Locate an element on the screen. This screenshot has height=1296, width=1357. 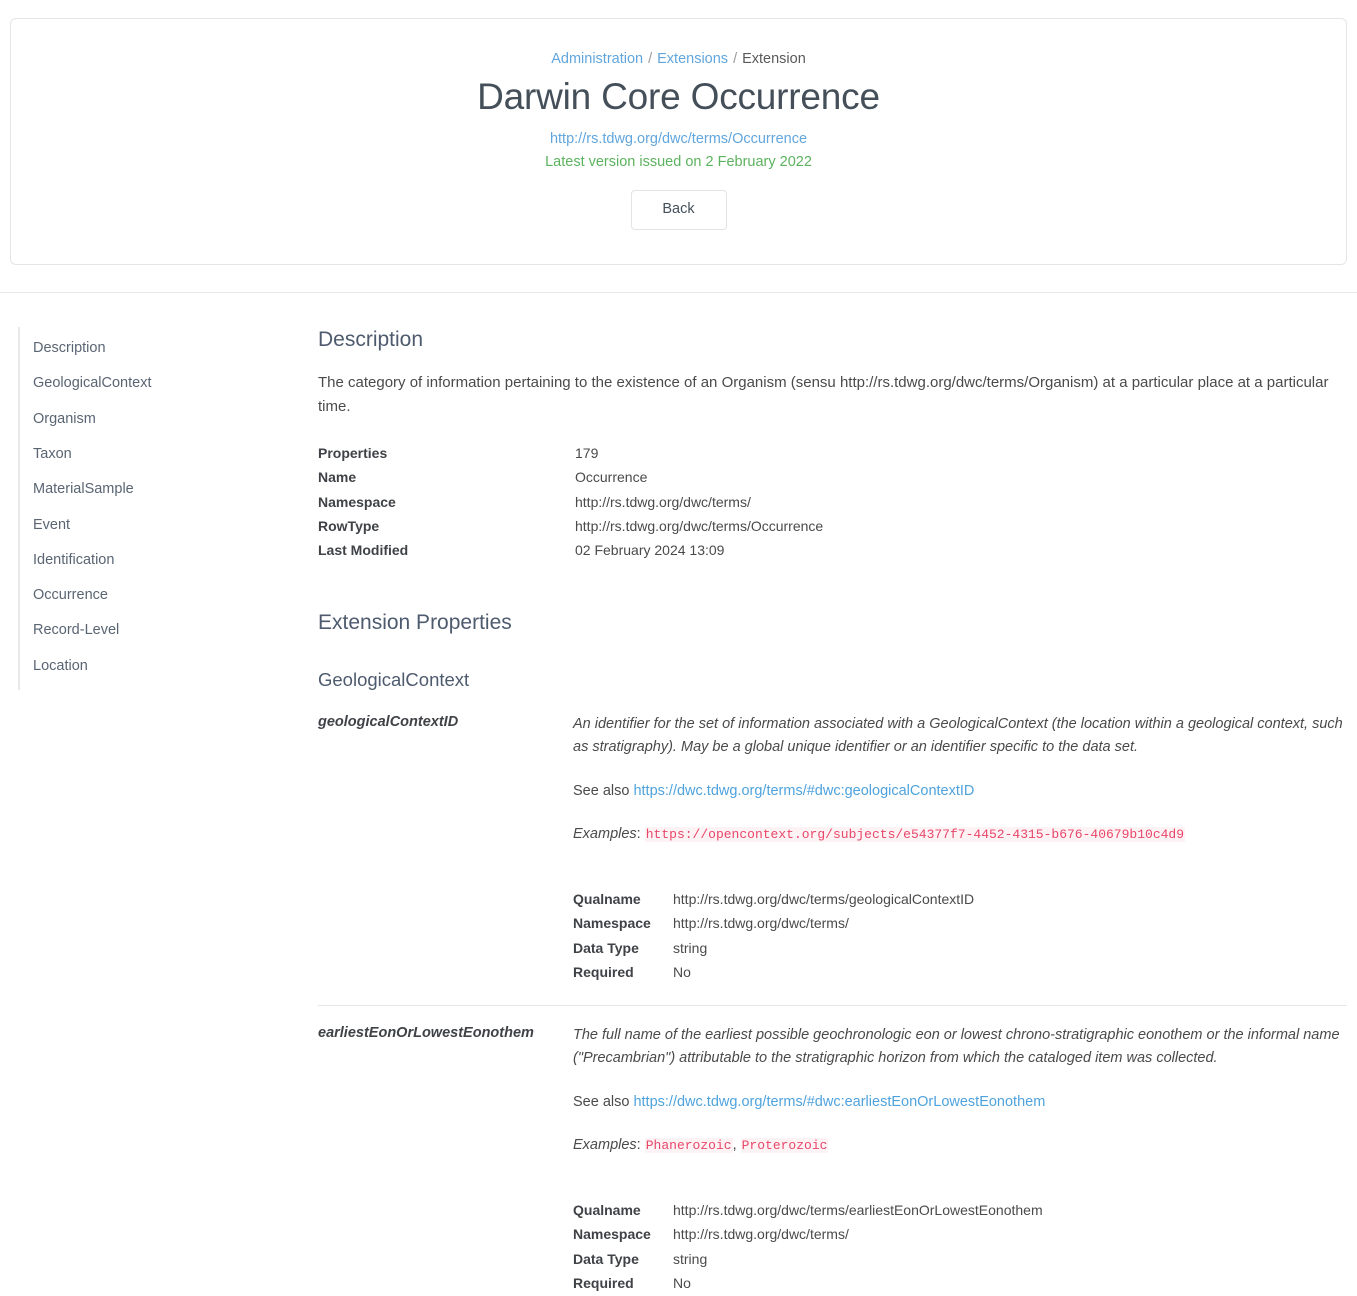
example-value: Phanerozoic is located at coordinates (688, 1145).